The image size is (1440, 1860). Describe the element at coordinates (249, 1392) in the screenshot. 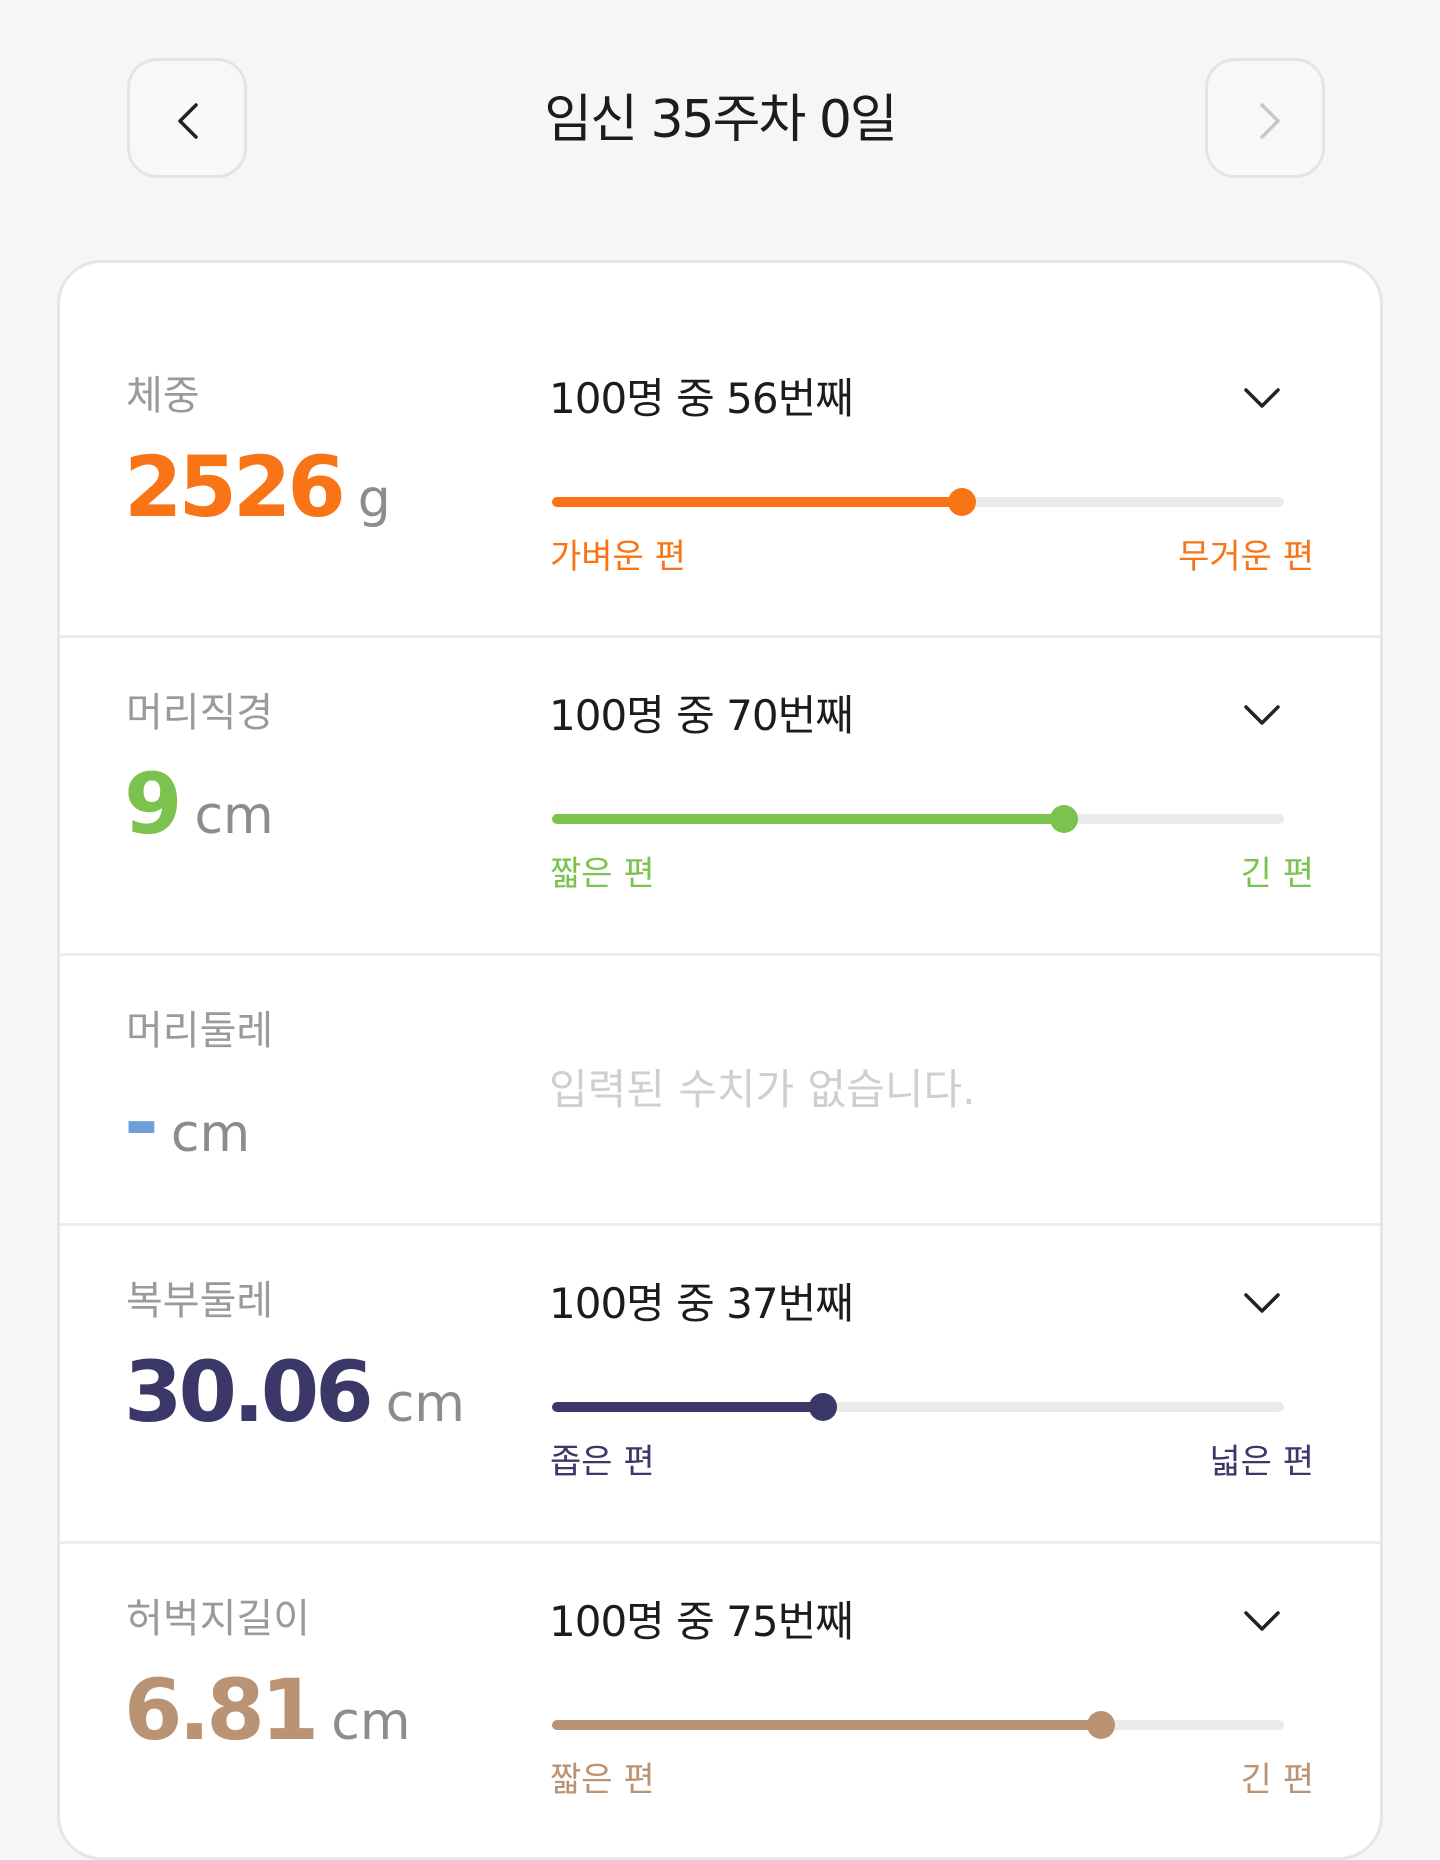

I see `metric-number: 30.06` at that location.